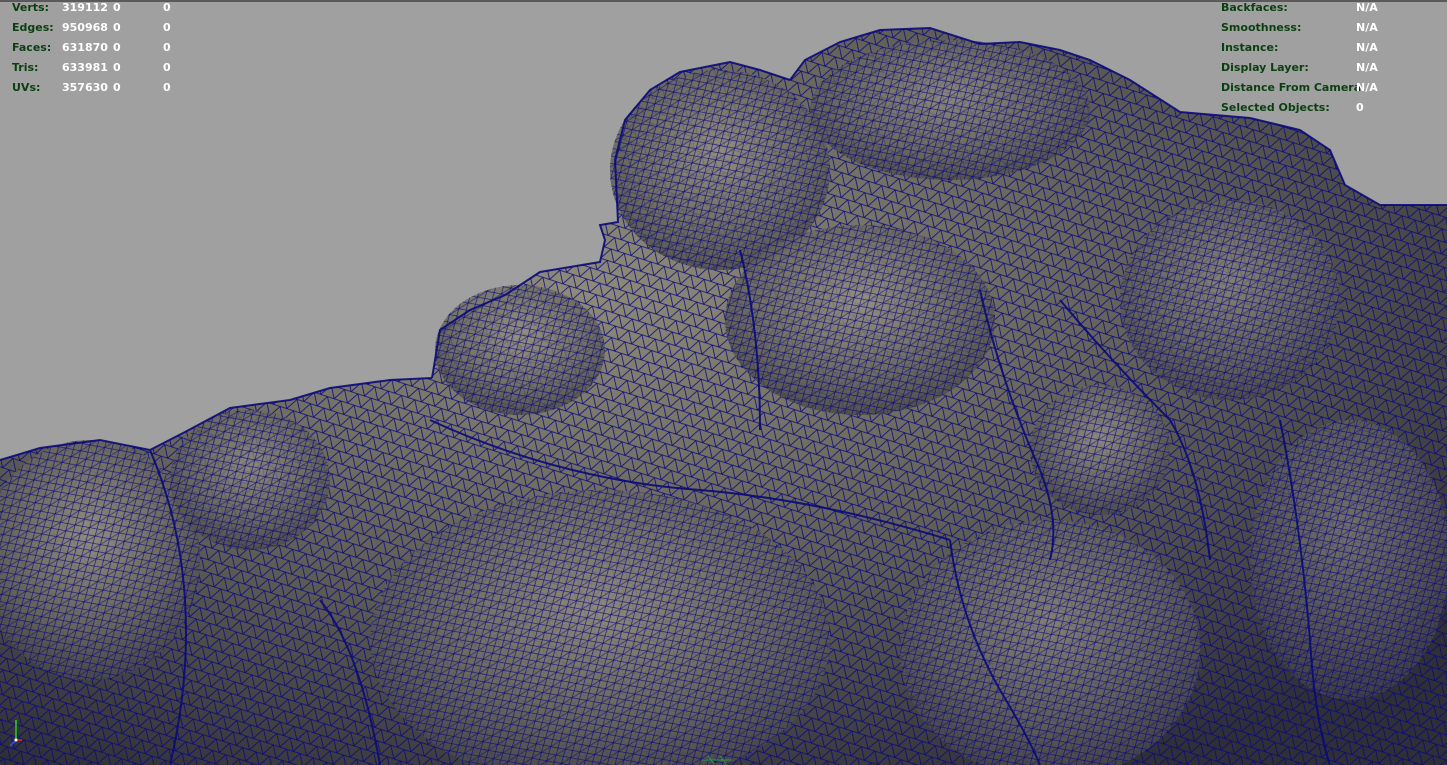 The width and height of the screenshot is (1447, 765). I want to click on hud-row-smoothness: Smoothness: N/A, so click(1321, 28).